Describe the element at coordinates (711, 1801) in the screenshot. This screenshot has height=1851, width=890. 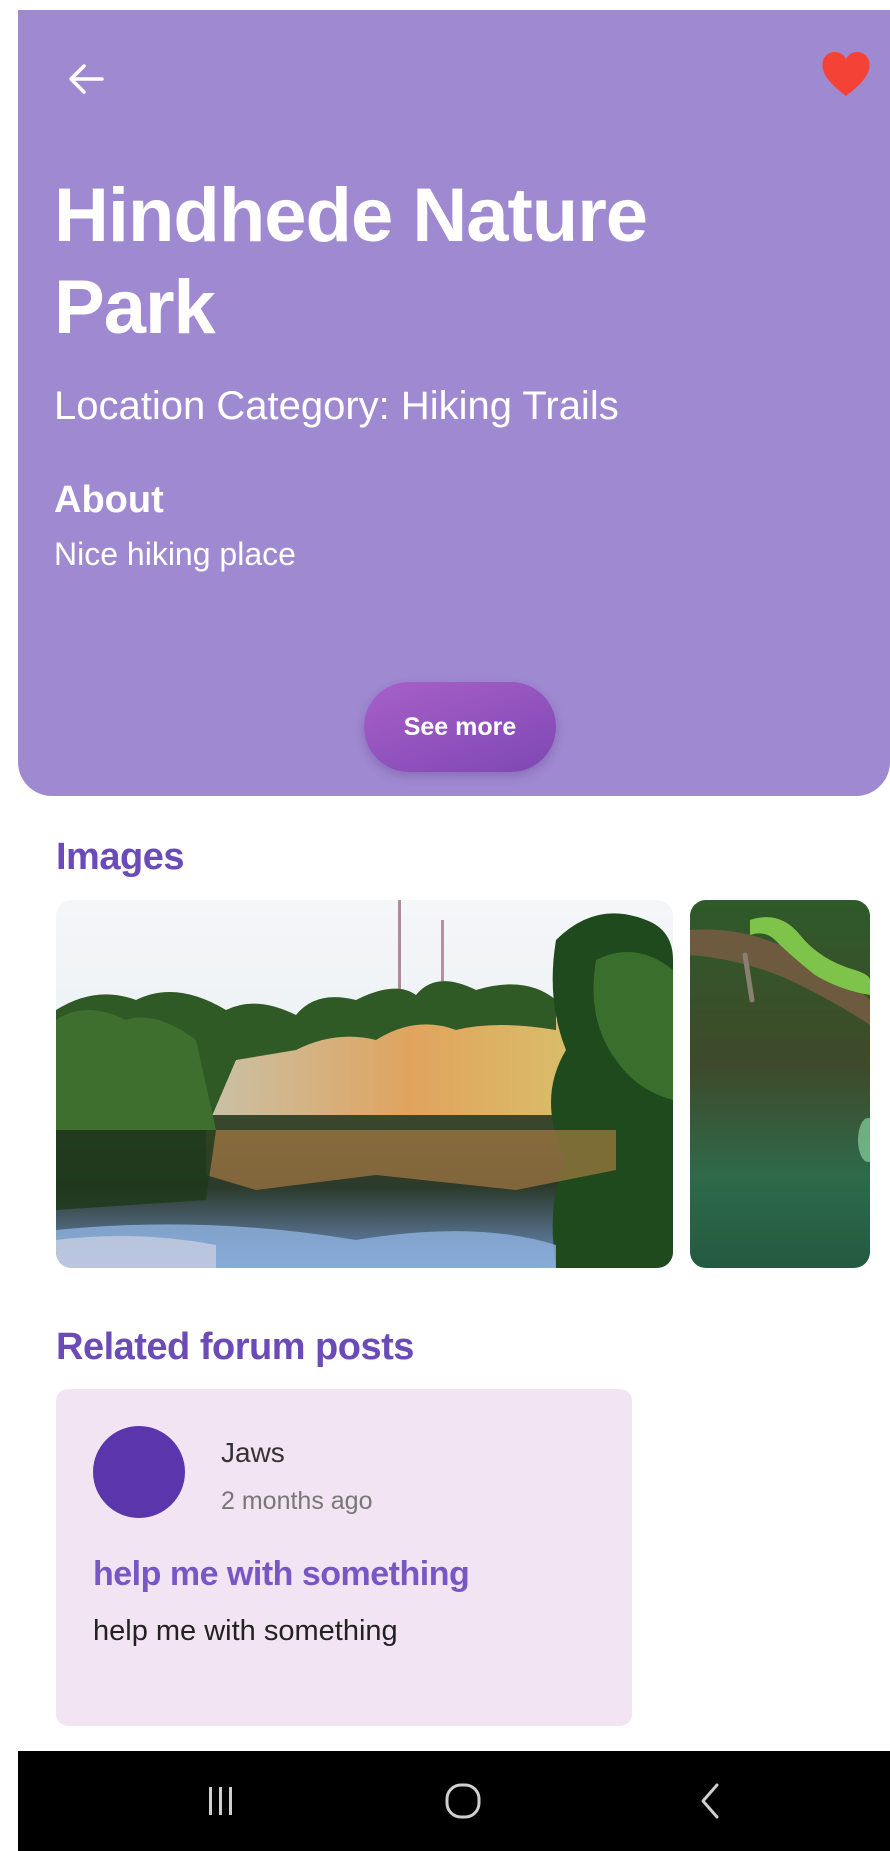
I see `back-chevron-icon` at that location.